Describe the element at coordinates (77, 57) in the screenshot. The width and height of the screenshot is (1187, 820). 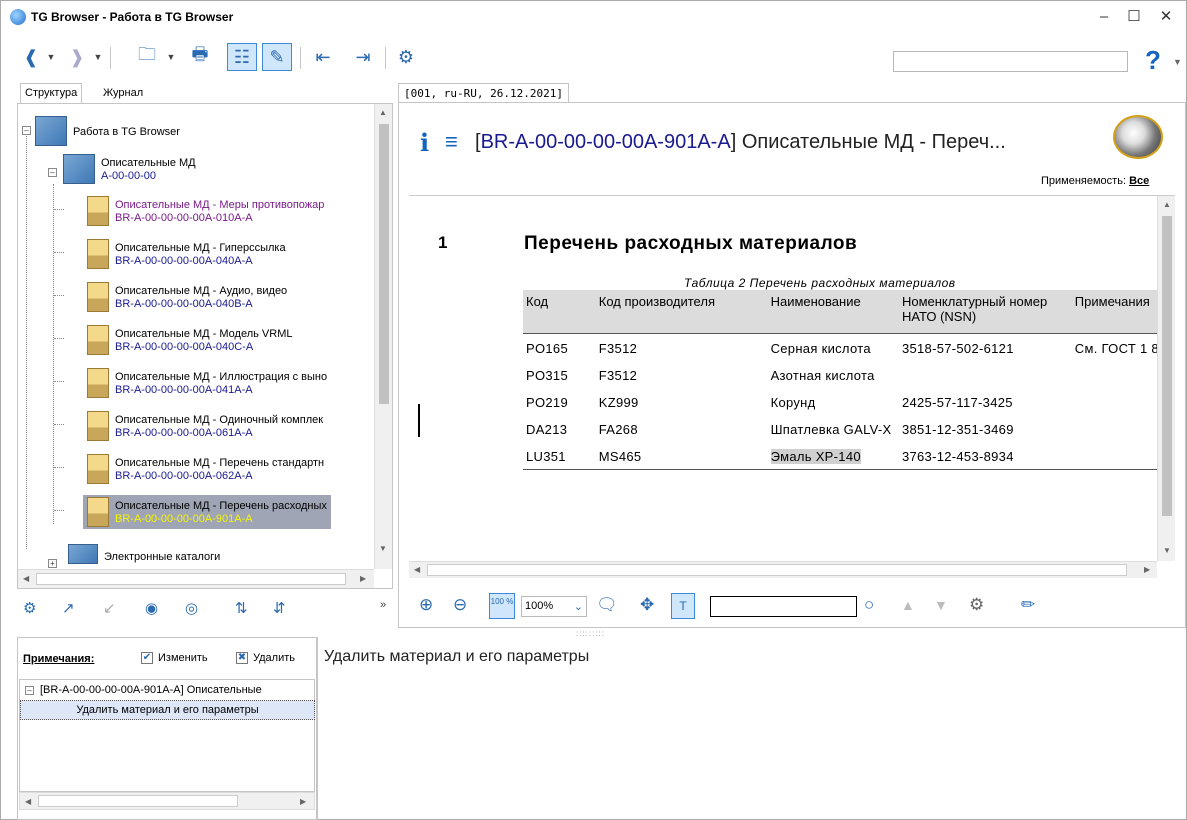
I see `forward-icon: ❱` at that location.